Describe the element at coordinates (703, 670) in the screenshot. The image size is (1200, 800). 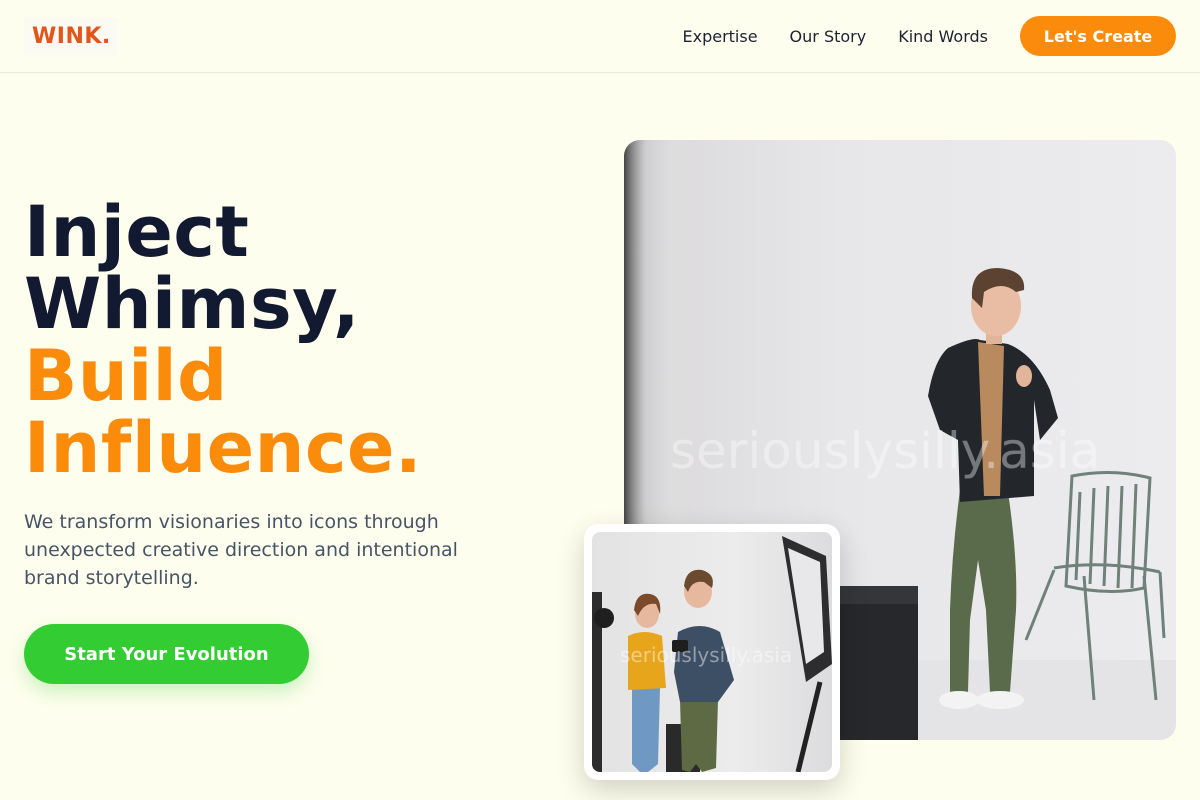
I see `man-figure-small` at that location.